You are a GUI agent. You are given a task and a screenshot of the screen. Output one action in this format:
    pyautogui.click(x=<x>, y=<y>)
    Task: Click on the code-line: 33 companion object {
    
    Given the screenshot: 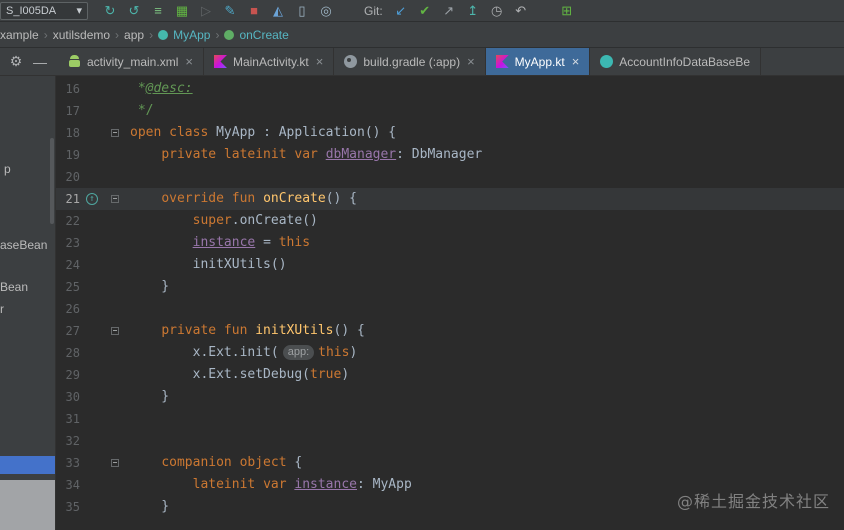 What is the action you would take?
    pyautogui.click(x=450, y=463)
    